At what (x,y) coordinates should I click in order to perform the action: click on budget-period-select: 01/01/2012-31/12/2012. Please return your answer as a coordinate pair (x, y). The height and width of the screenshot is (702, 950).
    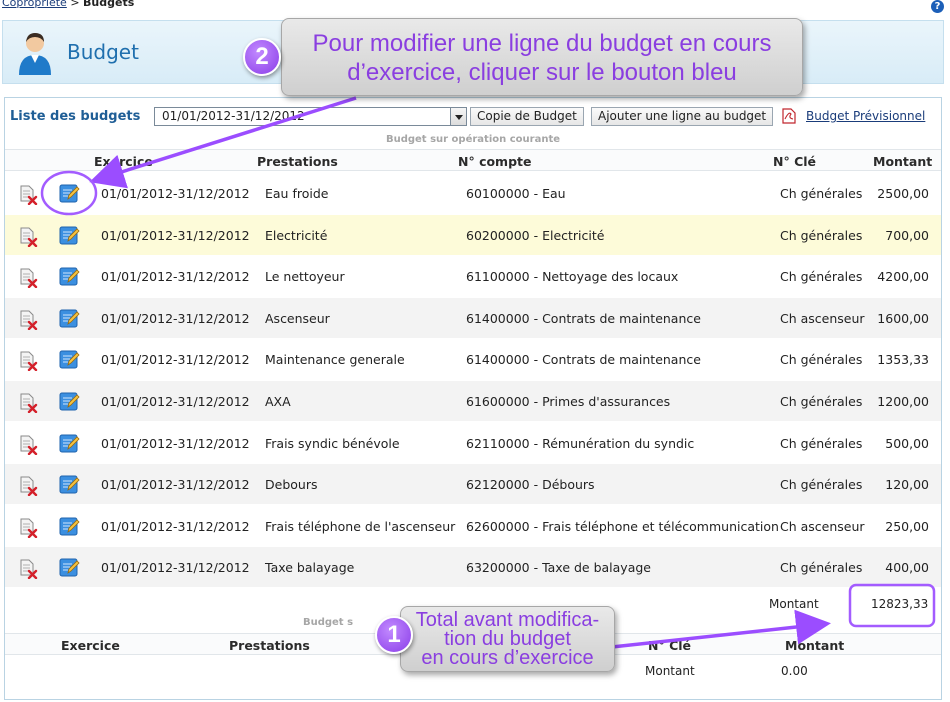
    Looking at the image, I should click on (310, 116).